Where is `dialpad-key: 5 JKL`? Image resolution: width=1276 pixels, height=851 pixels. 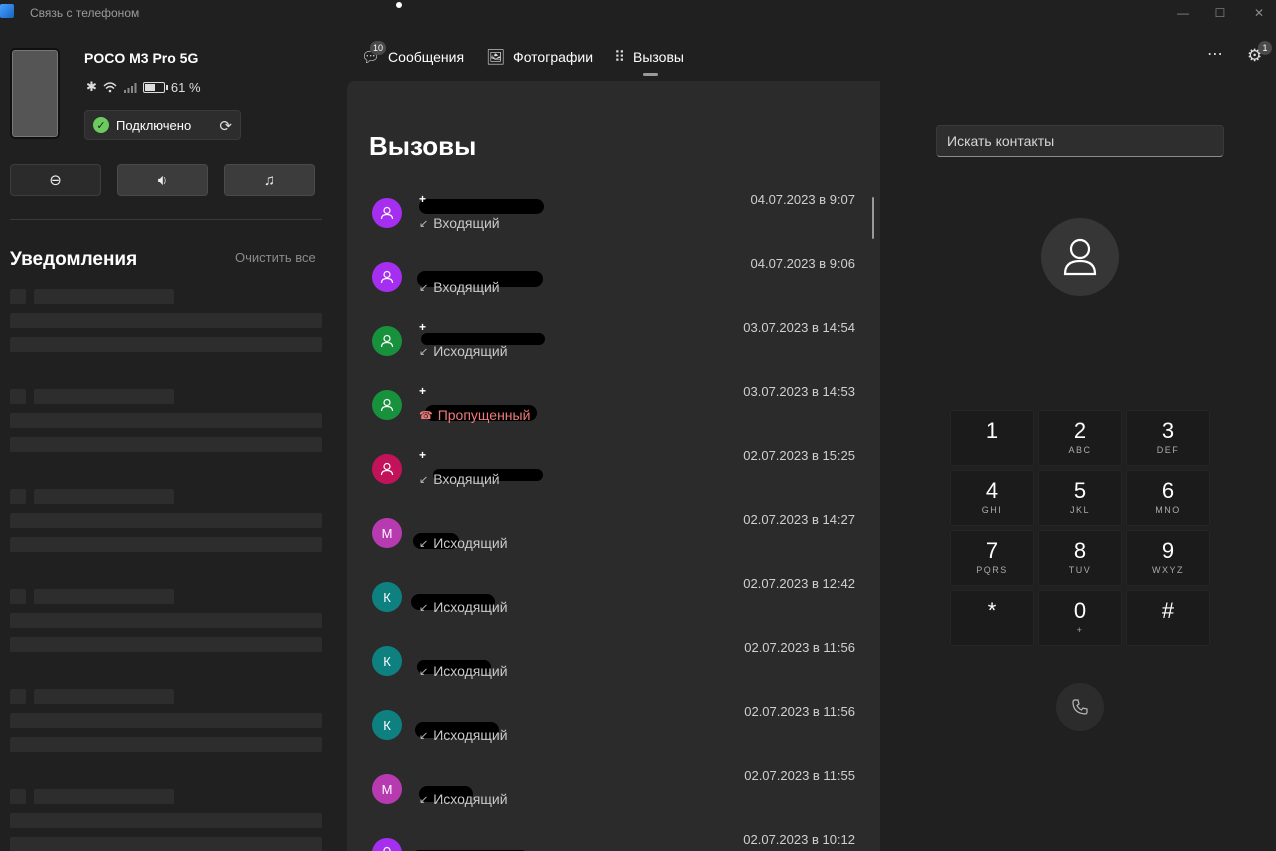
dialpad-key: 5 JKL is located at coordinates (1080, 498).